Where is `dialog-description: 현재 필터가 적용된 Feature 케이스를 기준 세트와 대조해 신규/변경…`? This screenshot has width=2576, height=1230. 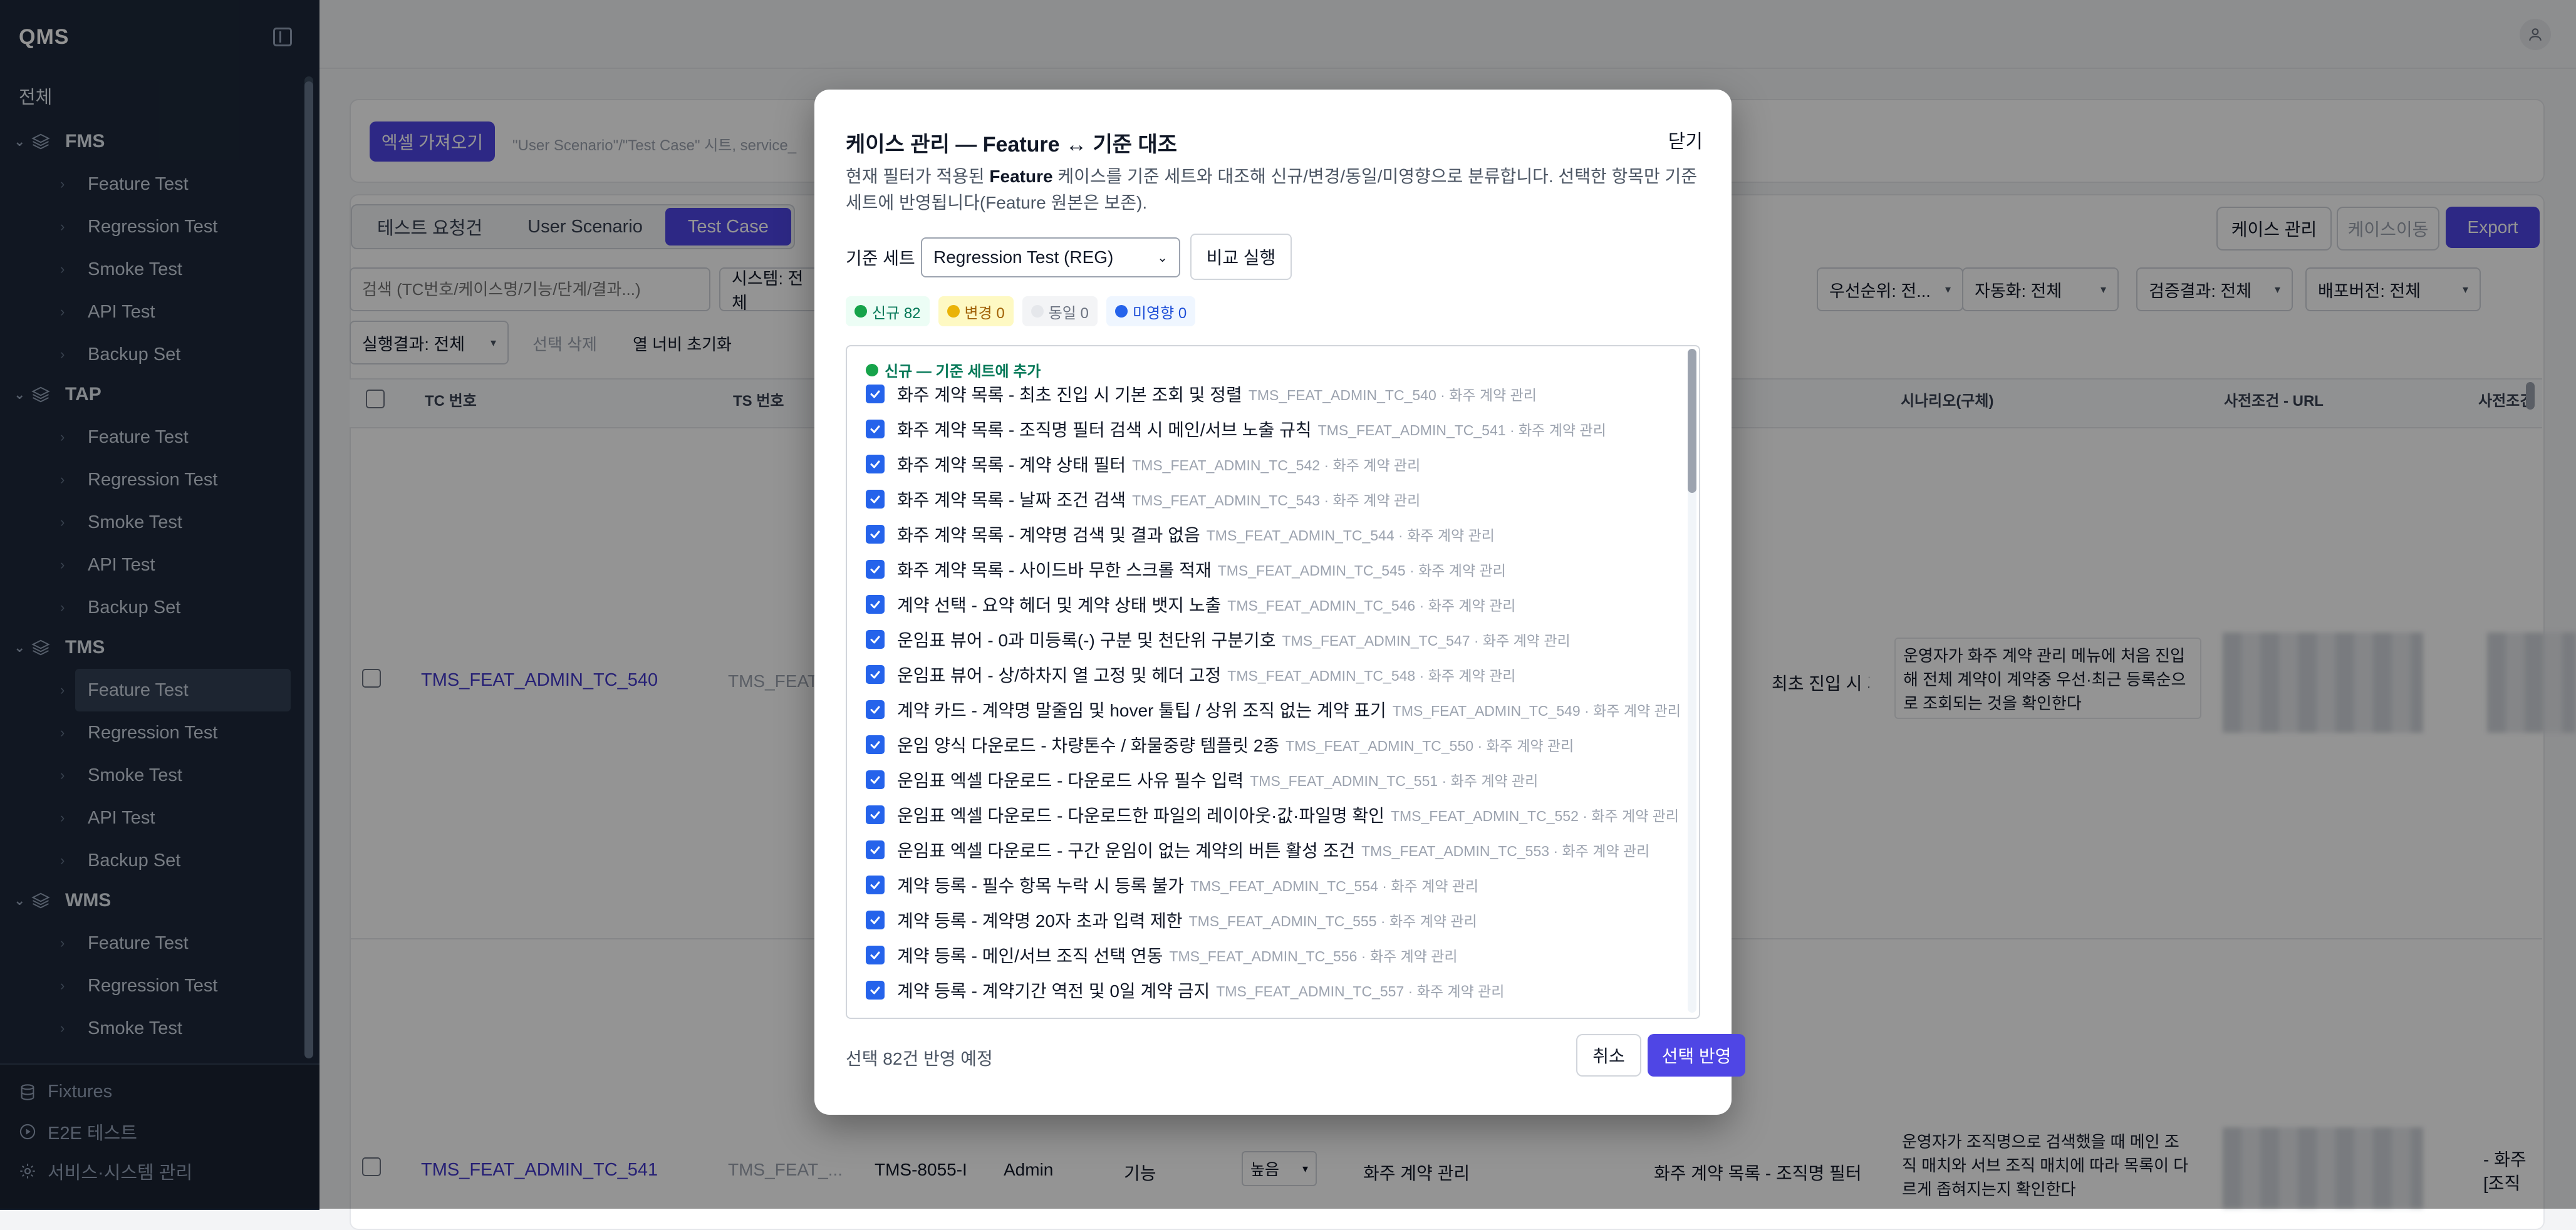 dialog-description: 현재 필터가 적용된 Feature 케이스를 기준 세트와 대조해 신규/변경… is located at coordinates (1275, 189).